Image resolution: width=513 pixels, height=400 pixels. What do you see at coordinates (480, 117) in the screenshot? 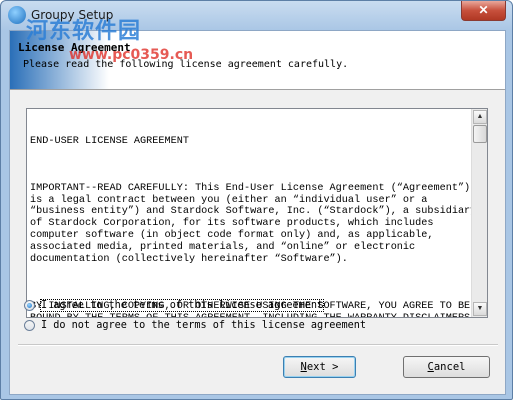
I see `scroll-up-icon: ▲` at bounding box center [480, 117].